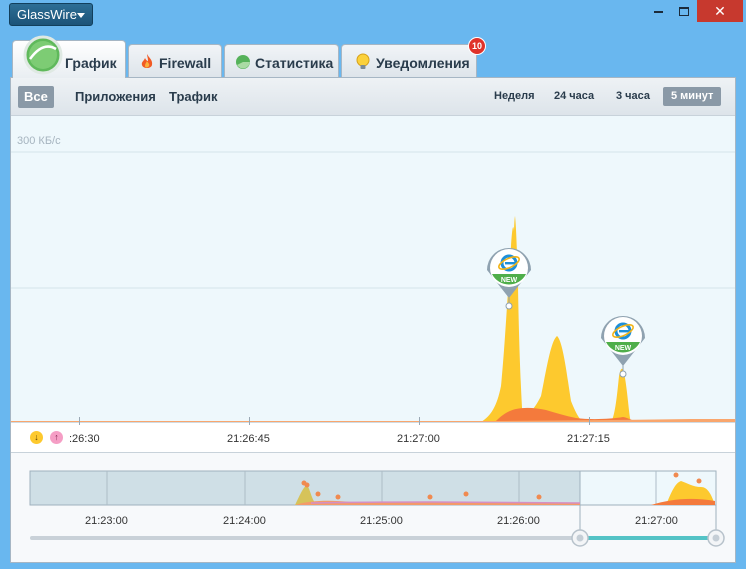 The height and width of the screenshot is (569, 746). What do you see at coordinates (84, 439) in the screenshot?
I see `axis-label: :26:30` at bounding box center [84, 439].